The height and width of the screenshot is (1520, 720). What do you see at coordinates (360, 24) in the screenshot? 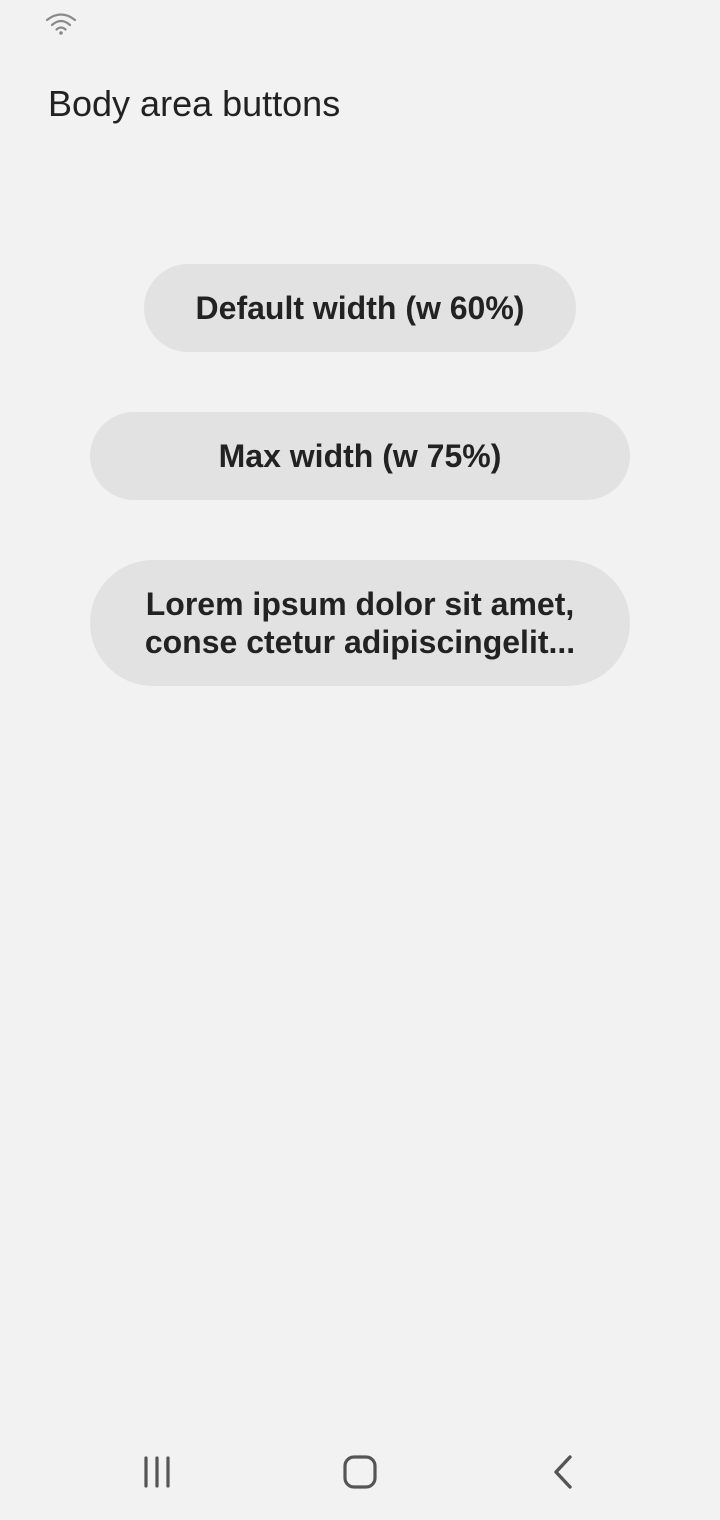
I see `status-bar` at bounding box center [360, 24].